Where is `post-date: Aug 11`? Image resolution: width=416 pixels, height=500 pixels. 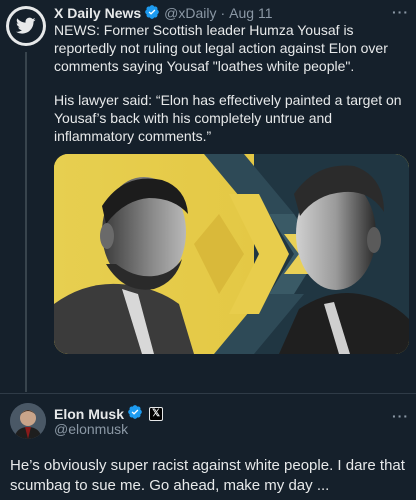
post-date: Aug 11 is located at coordinates (250, 13).